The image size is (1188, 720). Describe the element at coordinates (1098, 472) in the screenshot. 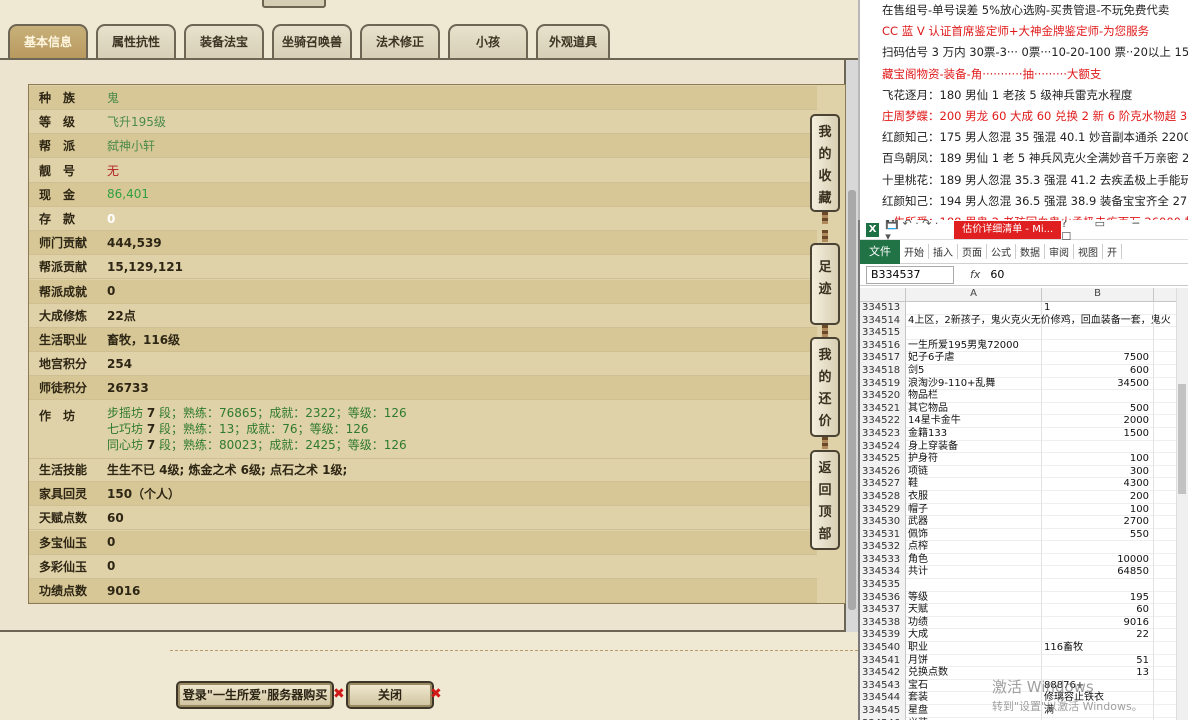

I see `cell-b: 300` at that location.